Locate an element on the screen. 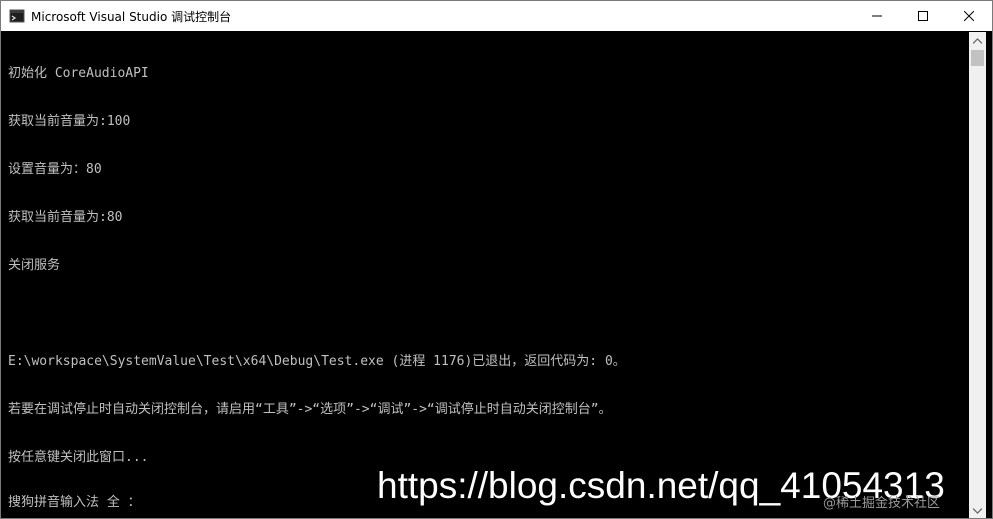 The height and width of the screenshot is (519, 993). console-app-icon is located at coordinates (17, 16).